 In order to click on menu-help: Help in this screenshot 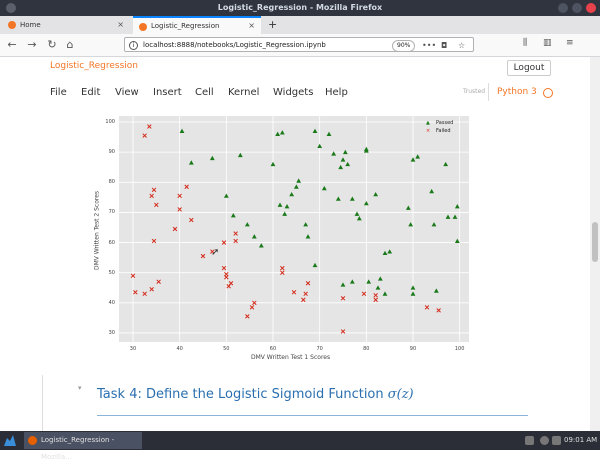, I will do `click(336, 92)`.